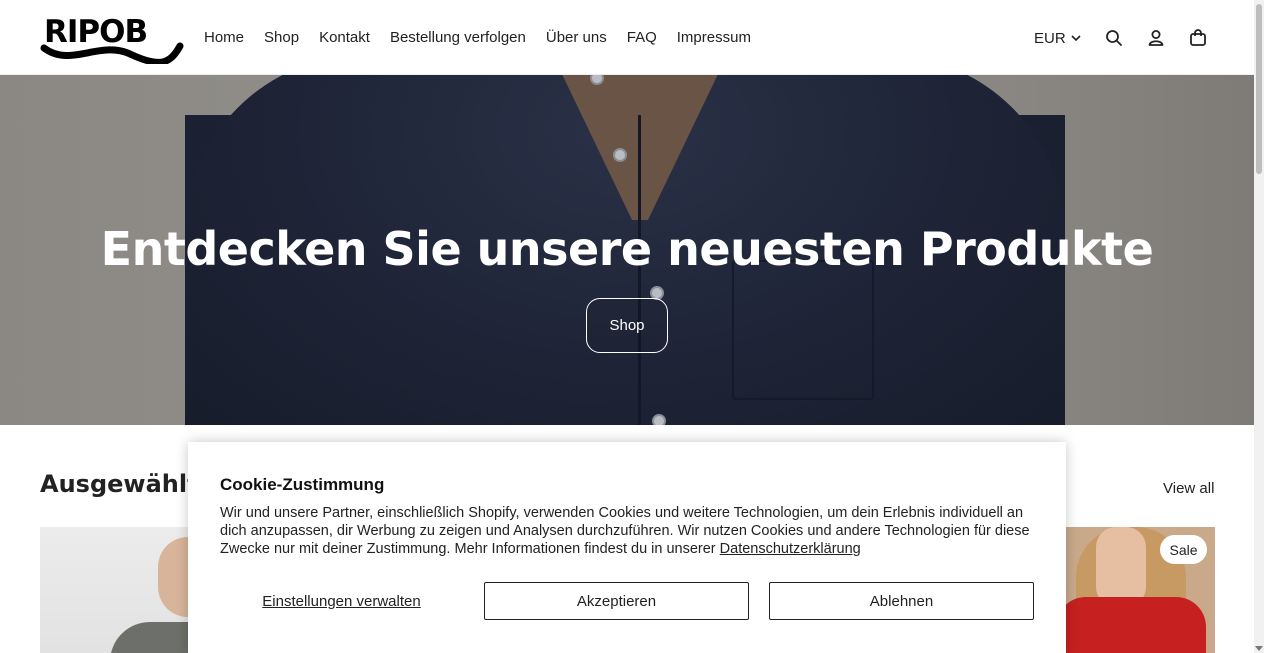  What do you see at coordinates (714, 38) in the screenshot?
I see `nav-item-impressum: Impressum` at bounding box center [714, 38].